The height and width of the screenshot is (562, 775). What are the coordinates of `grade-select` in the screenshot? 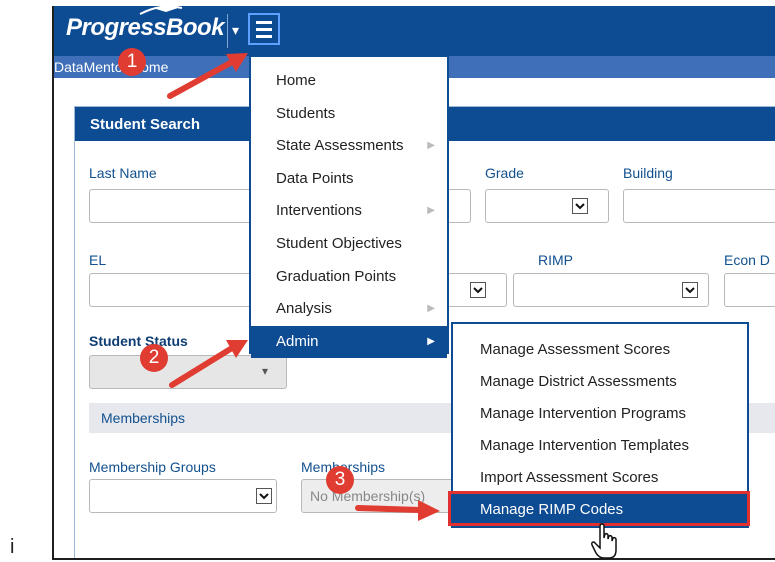 It's located at (547, 206).